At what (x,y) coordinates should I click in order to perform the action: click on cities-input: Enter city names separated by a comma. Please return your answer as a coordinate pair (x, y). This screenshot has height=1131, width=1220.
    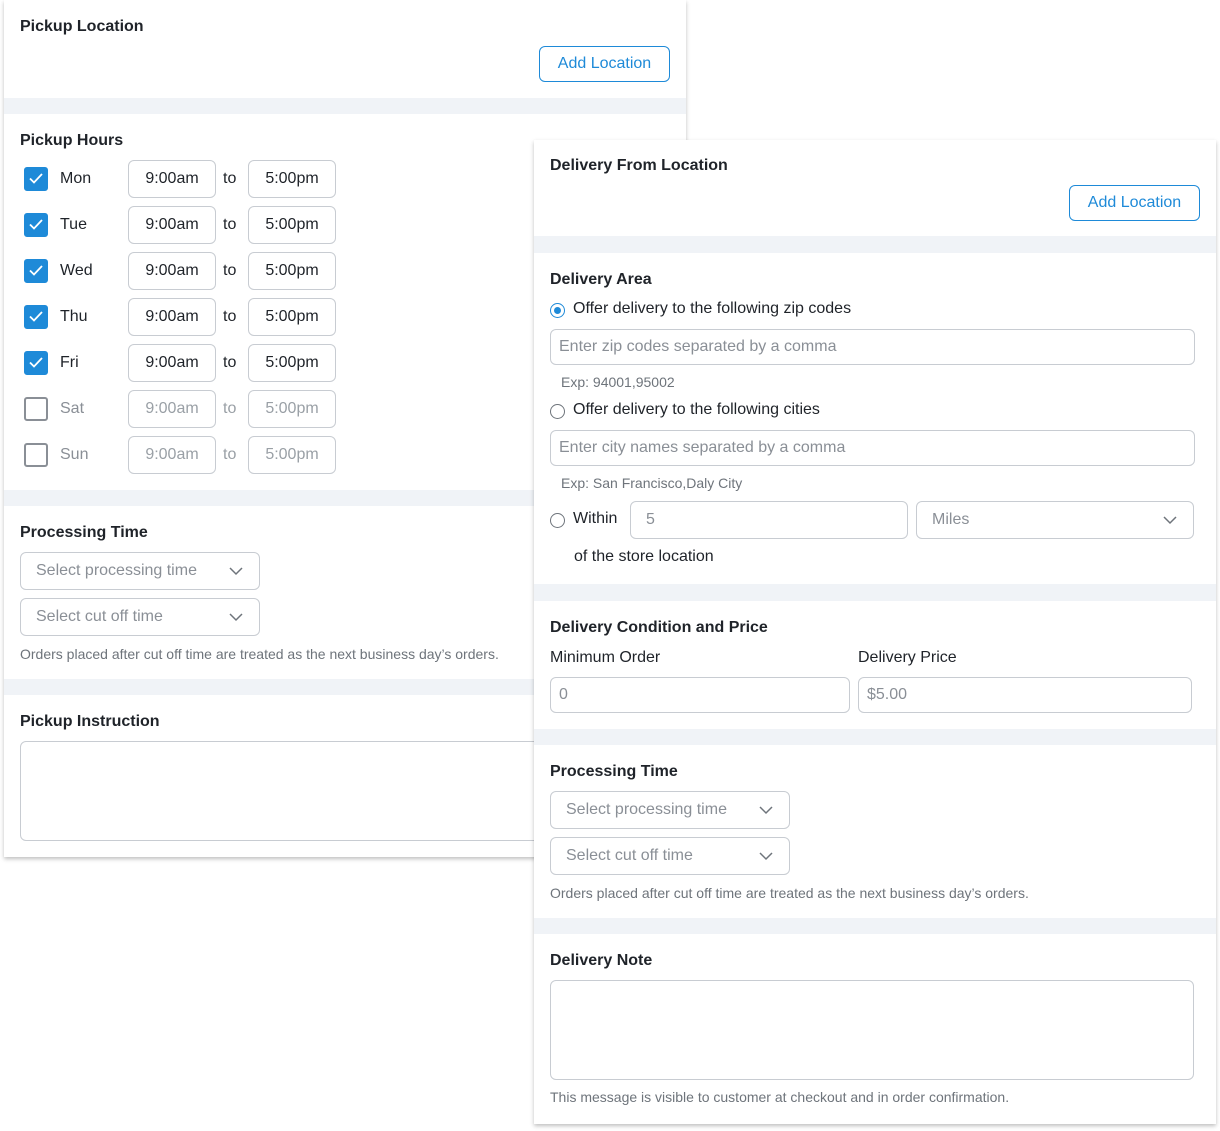
    Looking at the image, I should click on (872, 448).